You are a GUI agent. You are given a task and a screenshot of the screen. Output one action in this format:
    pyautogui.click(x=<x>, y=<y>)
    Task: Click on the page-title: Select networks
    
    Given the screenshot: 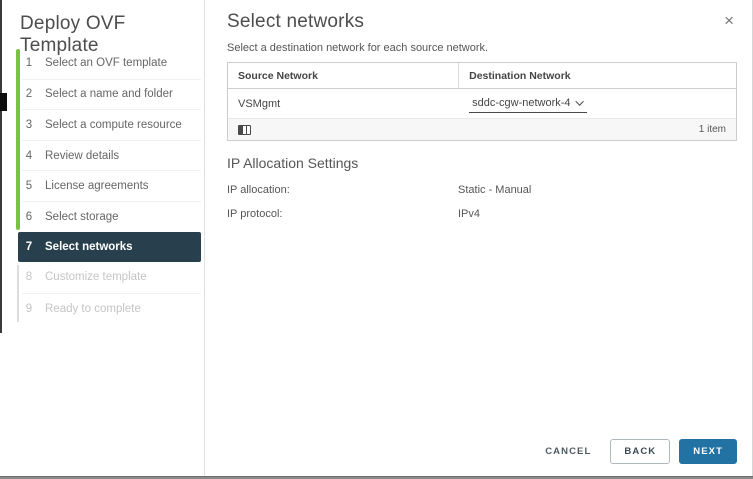 What is the action you would take?
    pyautogui.click(x=296, y=21)
    